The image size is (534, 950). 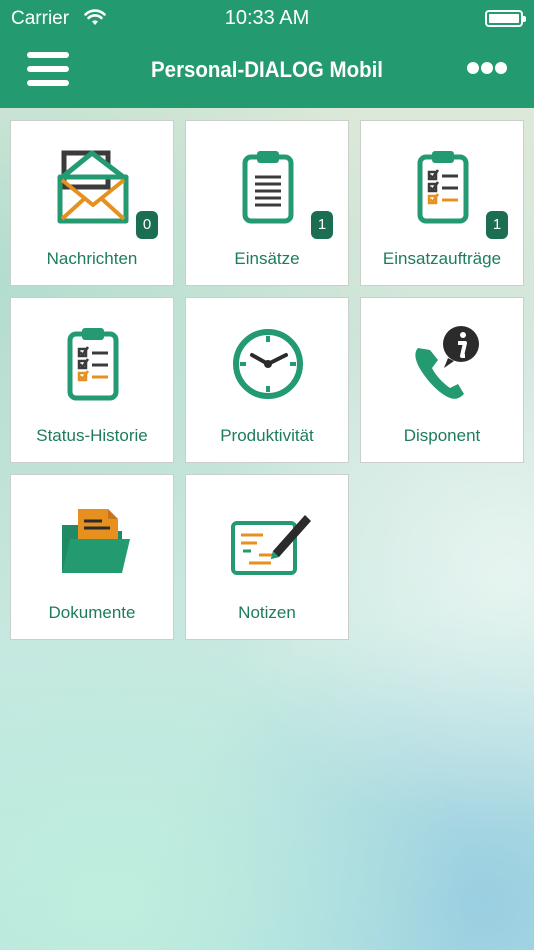 What do you see at coordinates (267, 258) in the screenshot?
I see `tile-label: Einsätze` at bounding box center [267, 258].